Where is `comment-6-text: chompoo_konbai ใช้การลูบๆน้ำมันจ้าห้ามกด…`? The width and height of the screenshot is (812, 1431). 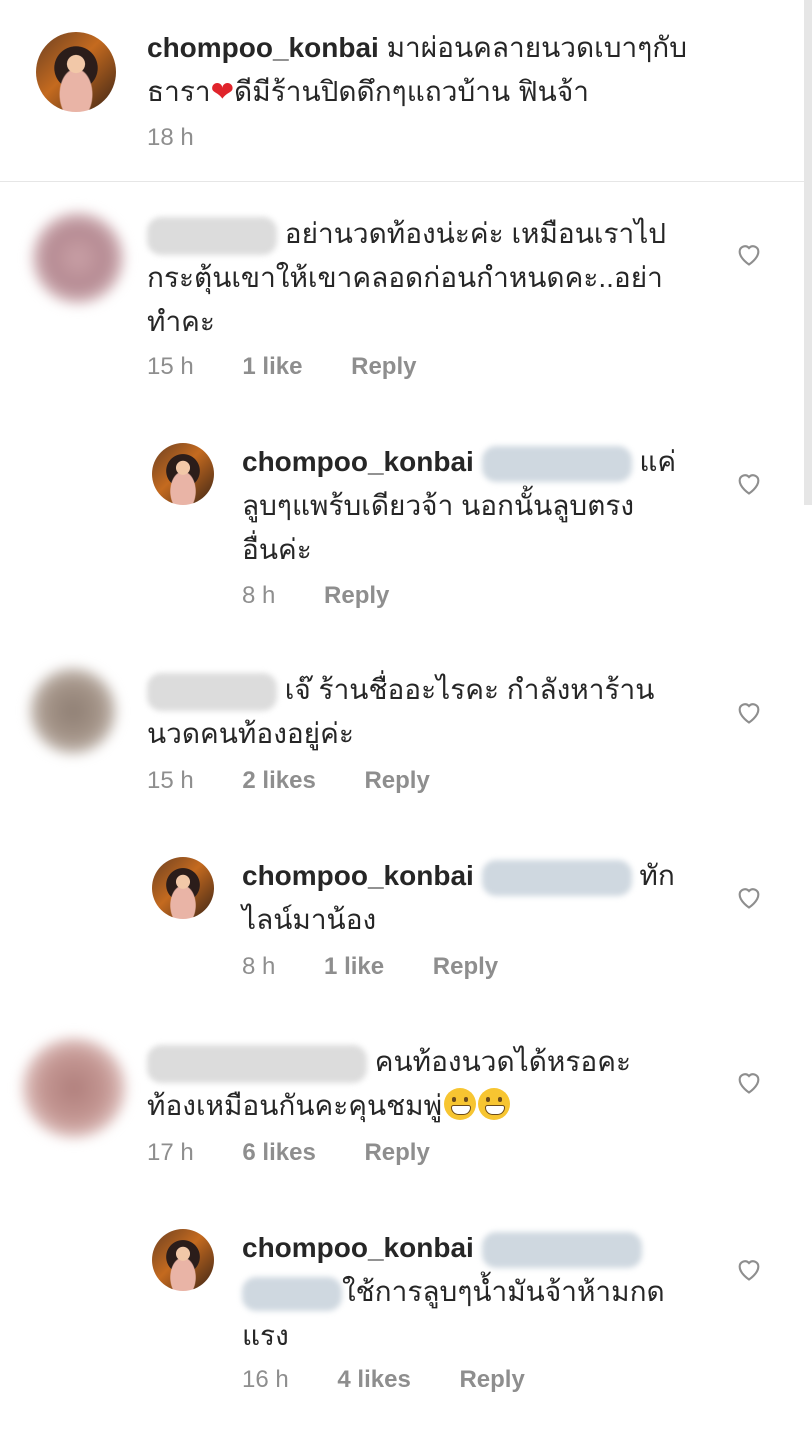
comment-6-text: chompoo_konbai ใช้การลูบๆน้ำมันจ้าห้ามกด… is located at coordinates (453, 1291).